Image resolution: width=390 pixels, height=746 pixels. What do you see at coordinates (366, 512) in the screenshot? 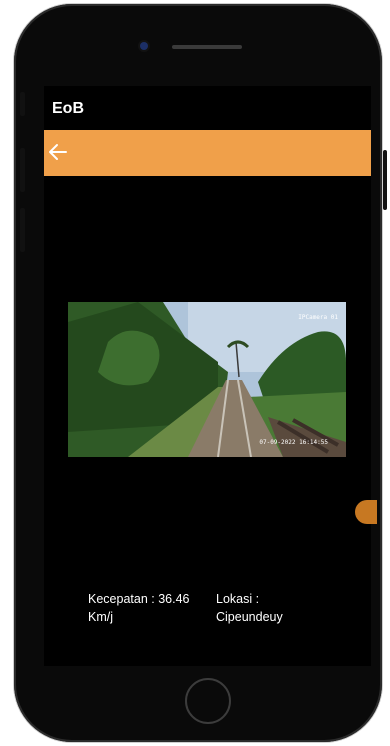
I see `floating-action-button` at bounding box center [366, 512].